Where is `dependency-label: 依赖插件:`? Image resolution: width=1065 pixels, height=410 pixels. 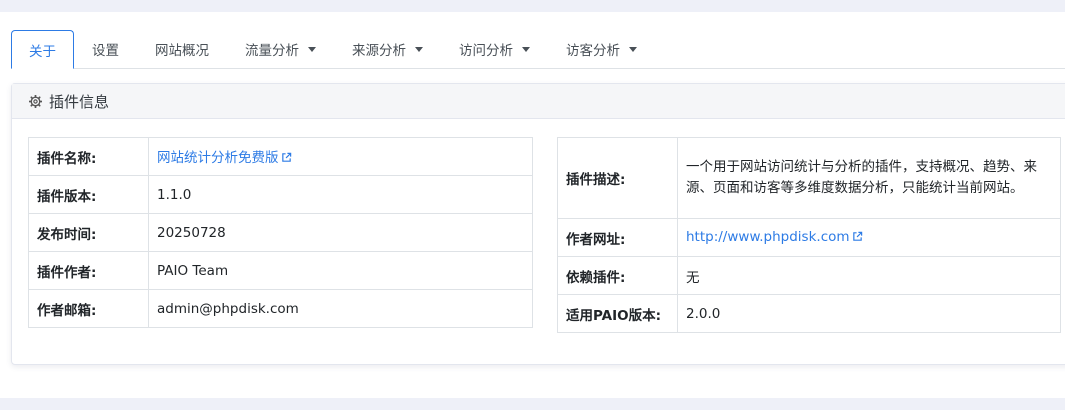
dependency-label: 依赖插件: is located at coordinates (617, 275).